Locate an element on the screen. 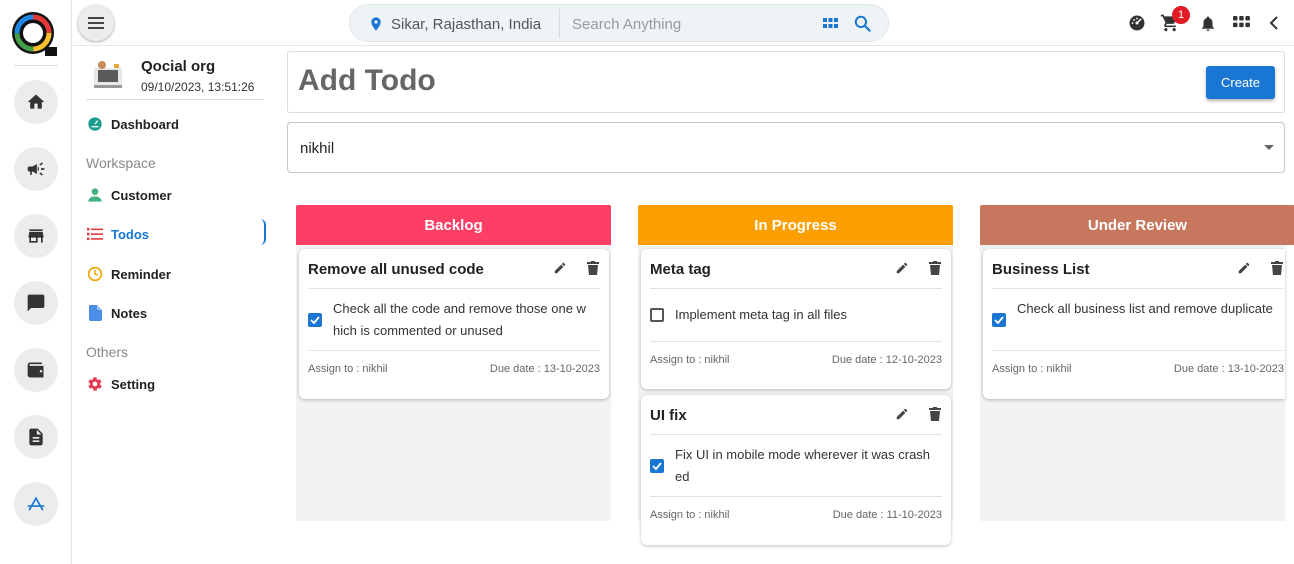 The width and height of the screenshot is (1294, 564). grid-apps-icon is located at coordinates (830, 24).